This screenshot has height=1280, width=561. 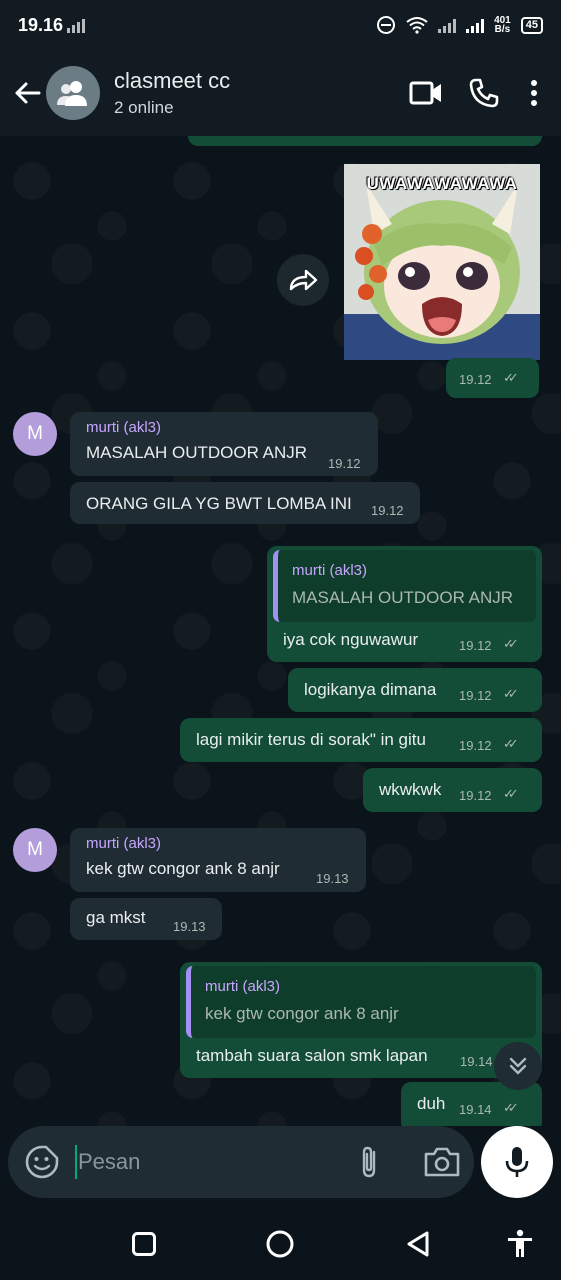 I want to click on square-icon, so click(x=144, y=1244).